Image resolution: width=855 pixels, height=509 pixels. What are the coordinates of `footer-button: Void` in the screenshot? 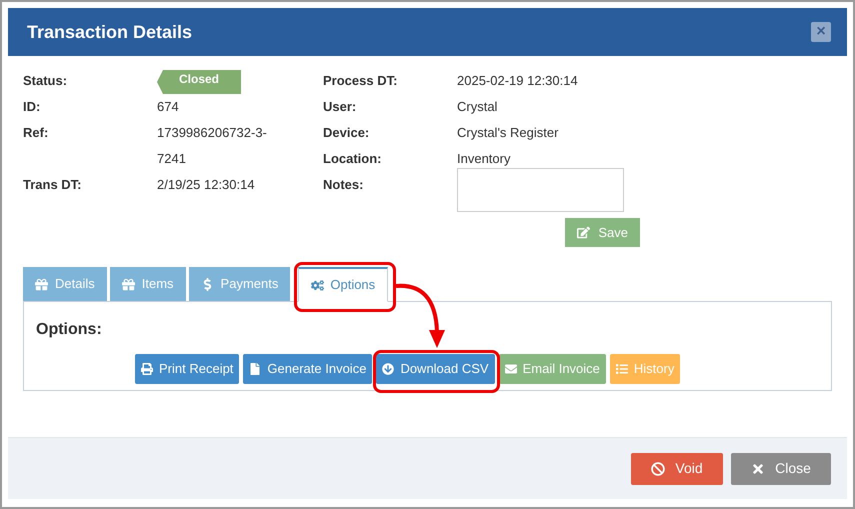 It's located at (677, 468).